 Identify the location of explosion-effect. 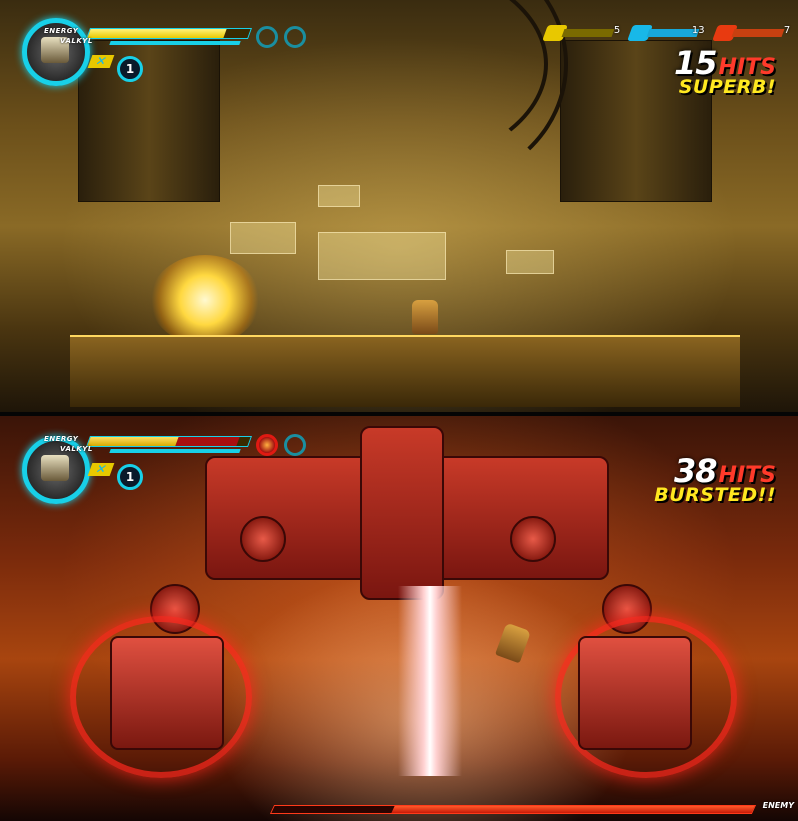
(205, 300).